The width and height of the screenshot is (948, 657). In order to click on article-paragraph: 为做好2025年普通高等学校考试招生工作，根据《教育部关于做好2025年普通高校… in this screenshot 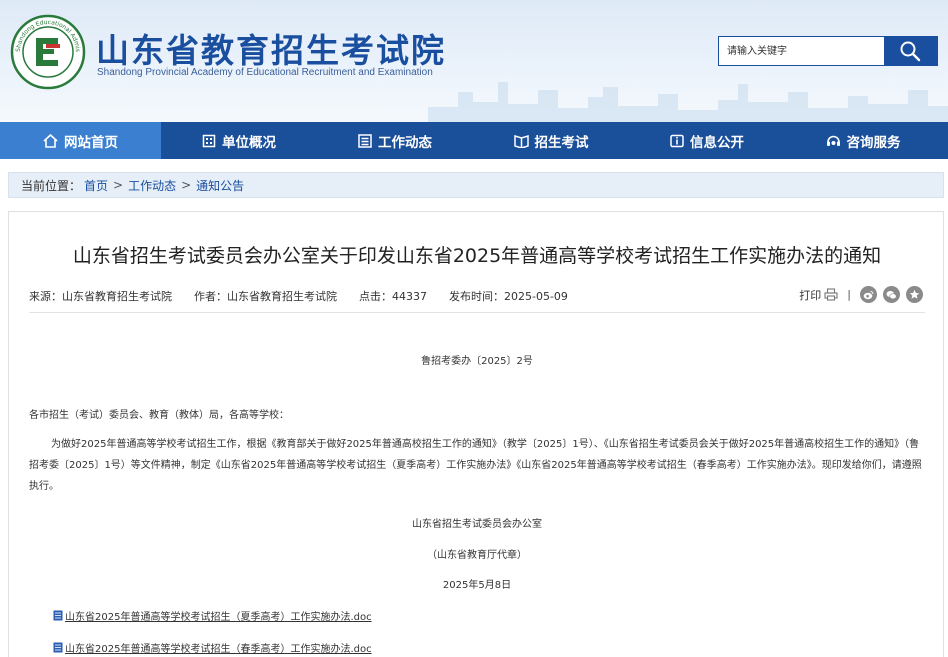, I will do `click(475, 465)`.